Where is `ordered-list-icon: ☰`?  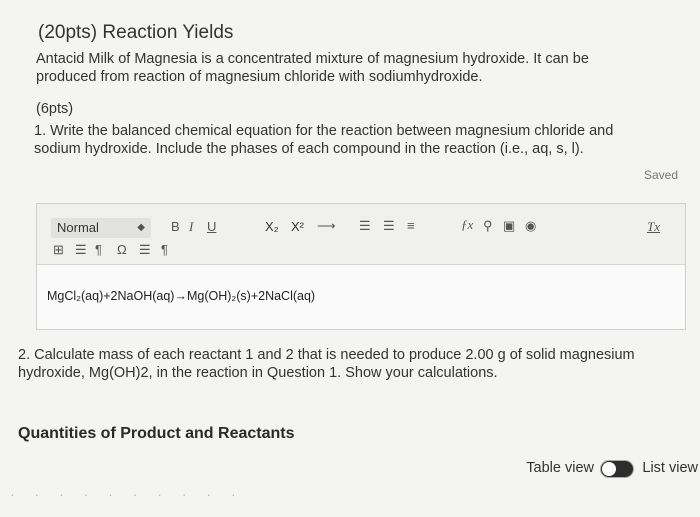
ordered-list-icon: ☰ is located at coordinates (365, 226).